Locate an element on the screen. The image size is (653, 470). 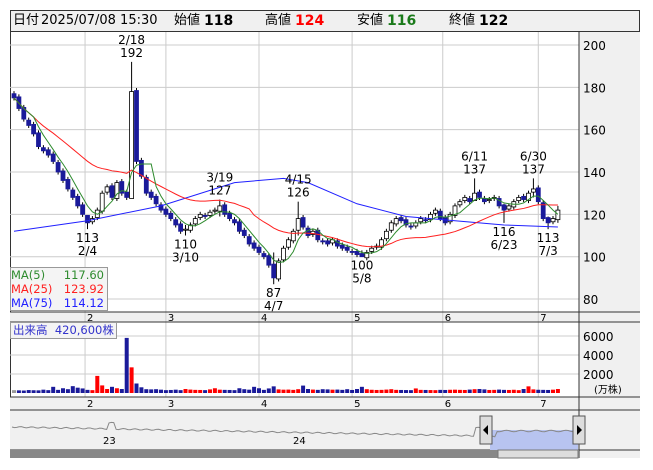
annotation-date: 4/7 is located at coordinates (273, 306).